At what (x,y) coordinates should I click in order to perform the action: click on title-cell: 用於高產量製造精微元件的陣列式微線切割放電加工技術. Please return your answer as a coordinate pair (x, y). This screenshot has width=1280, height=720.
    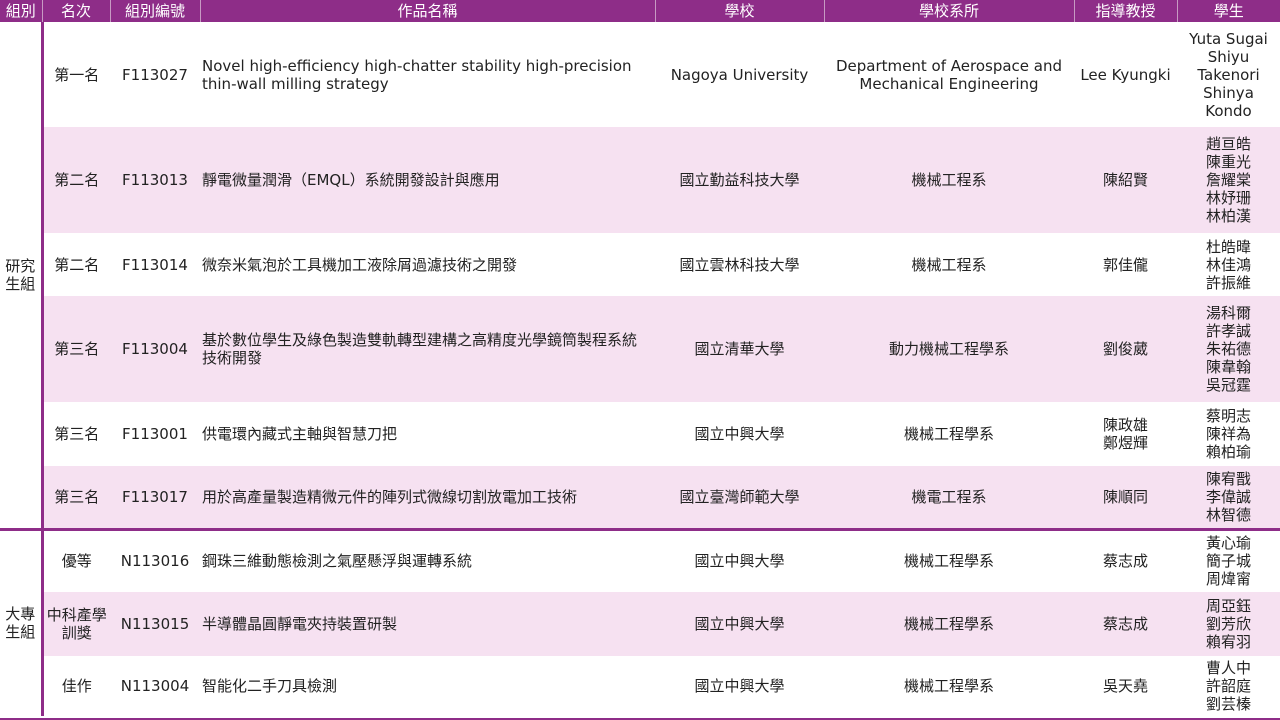
    Looking at the image, I should click on (427, 497).